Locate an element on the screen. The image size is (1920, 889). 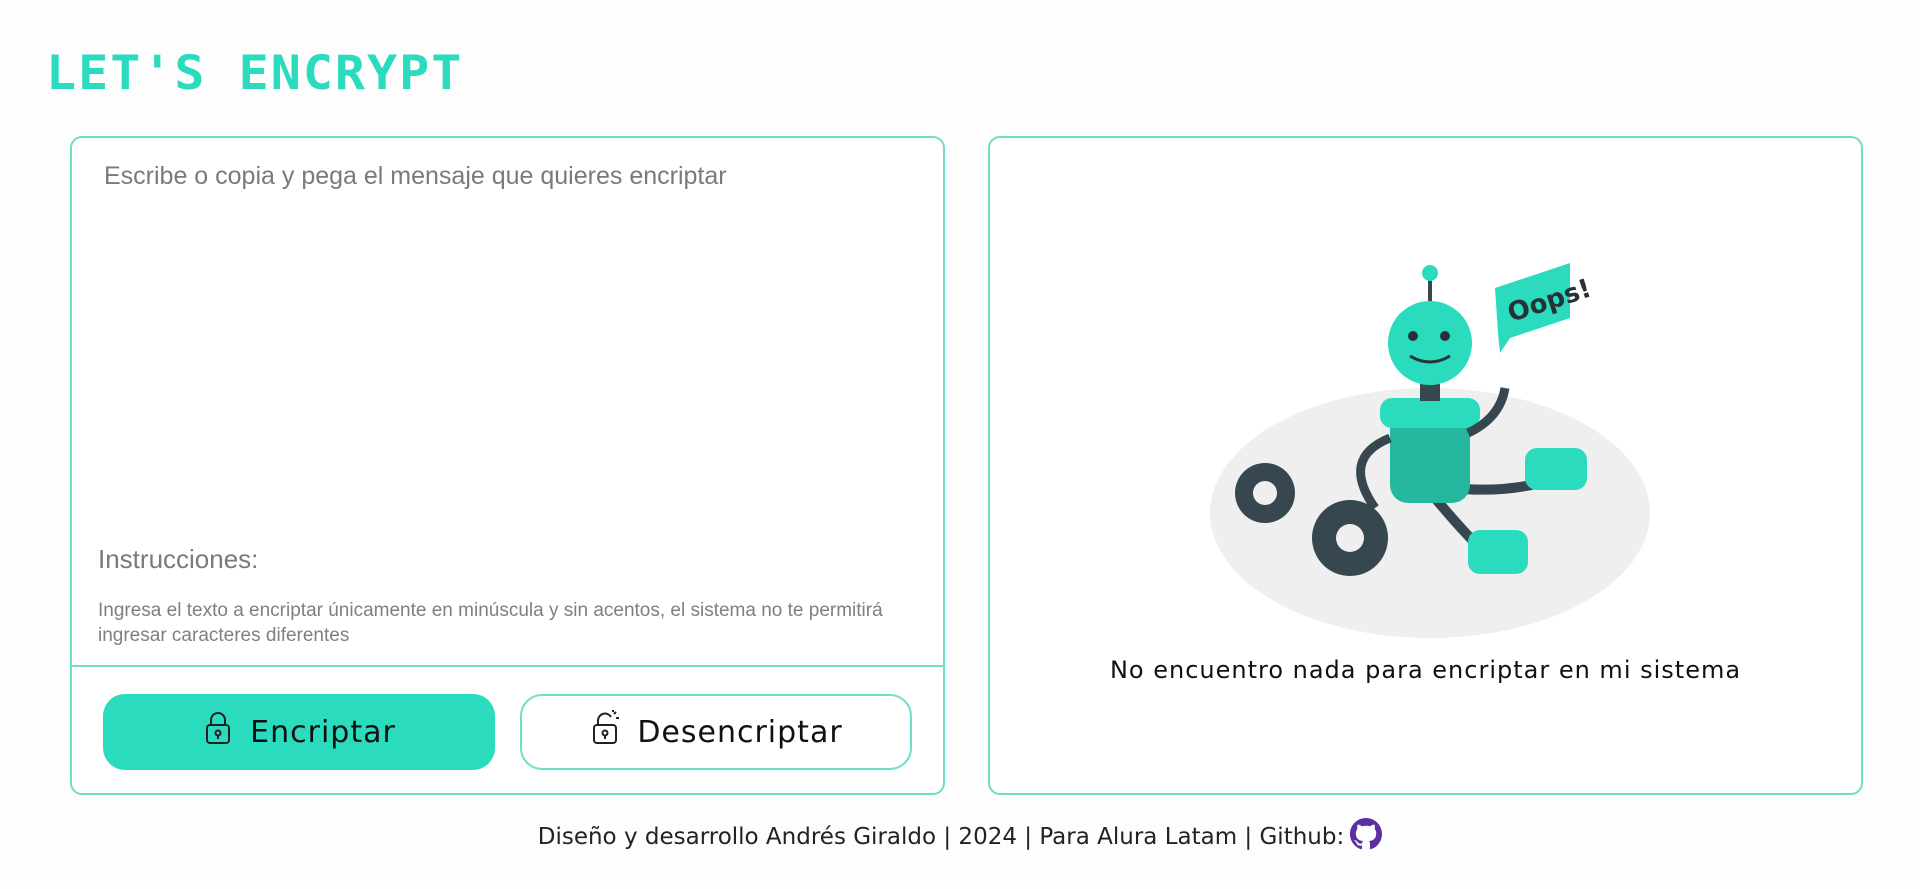
robot-illustration: Oops! is located at coordinates (1430, 450).